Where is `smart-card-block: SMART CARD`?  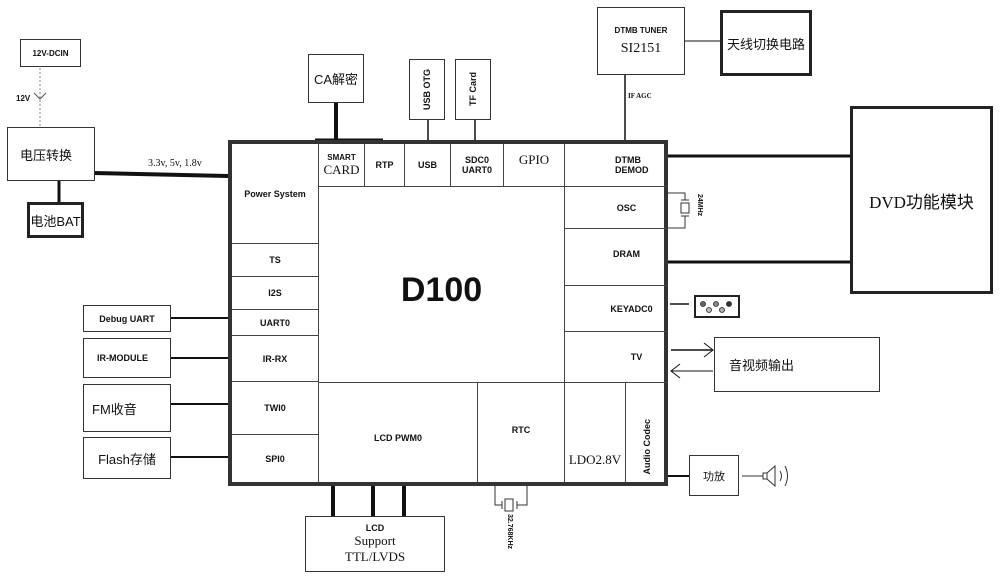 smart-card-block: SMART CARD is located at coordinates (342, 165).